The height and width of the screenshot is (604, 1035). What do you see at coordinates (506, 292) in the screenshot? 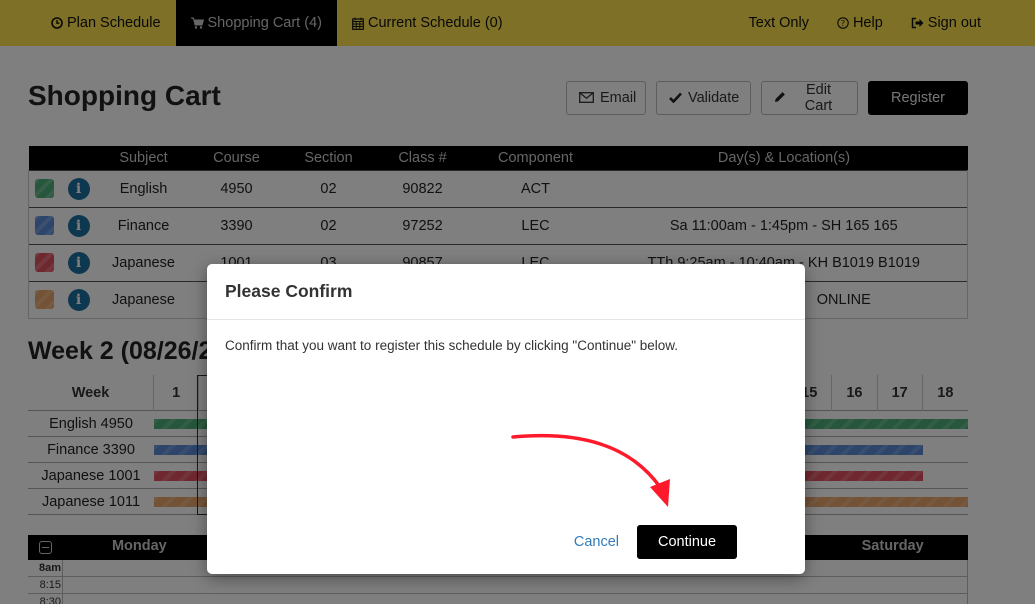
I see `dialog-header: Please Confirm` at bounding box center [506, 292].